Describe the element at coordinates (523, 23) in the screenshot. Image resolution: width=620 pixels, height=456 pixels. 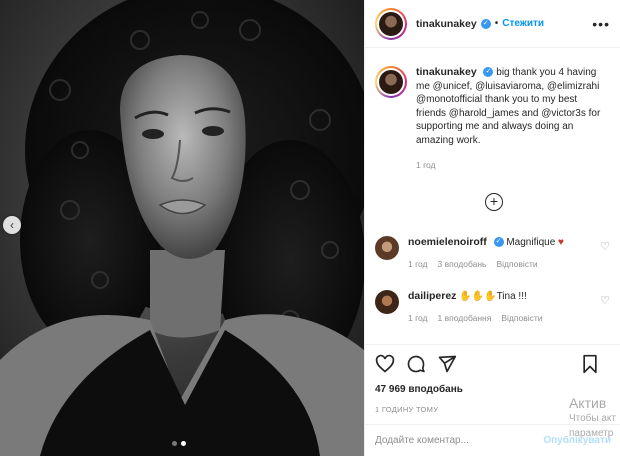
I see `follow-button: Стежити` at that location.